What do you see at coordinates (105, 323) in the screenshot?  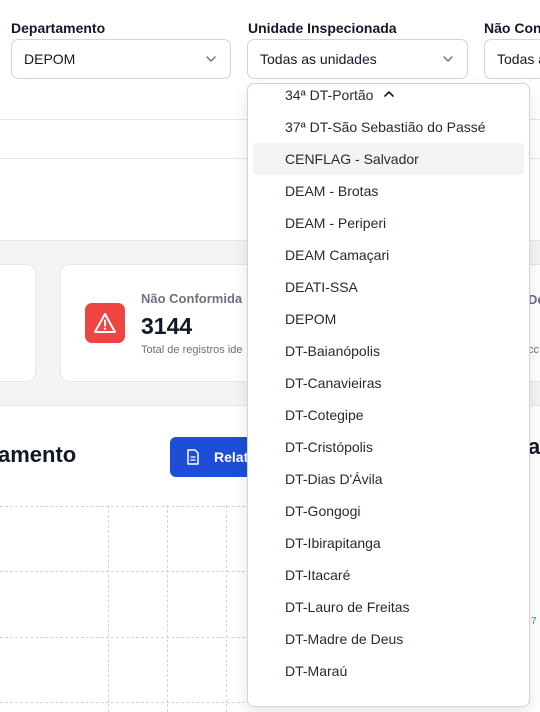 I see `warning-icon` at bounding box center [105, 323].